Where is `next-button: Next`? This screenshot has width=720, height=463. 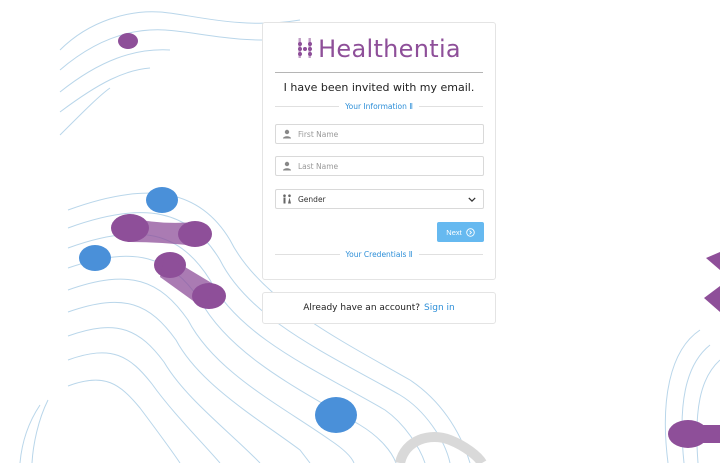
next-button: Next is located at coordinates (460, 232).